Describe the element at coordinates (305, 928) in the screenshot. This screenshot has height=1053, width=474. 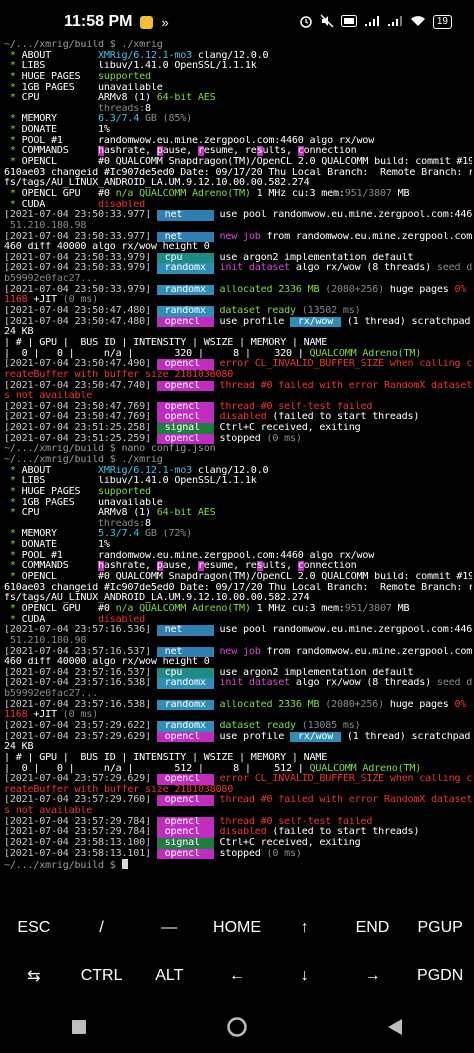
I see `extra-key: ↑` at that location.